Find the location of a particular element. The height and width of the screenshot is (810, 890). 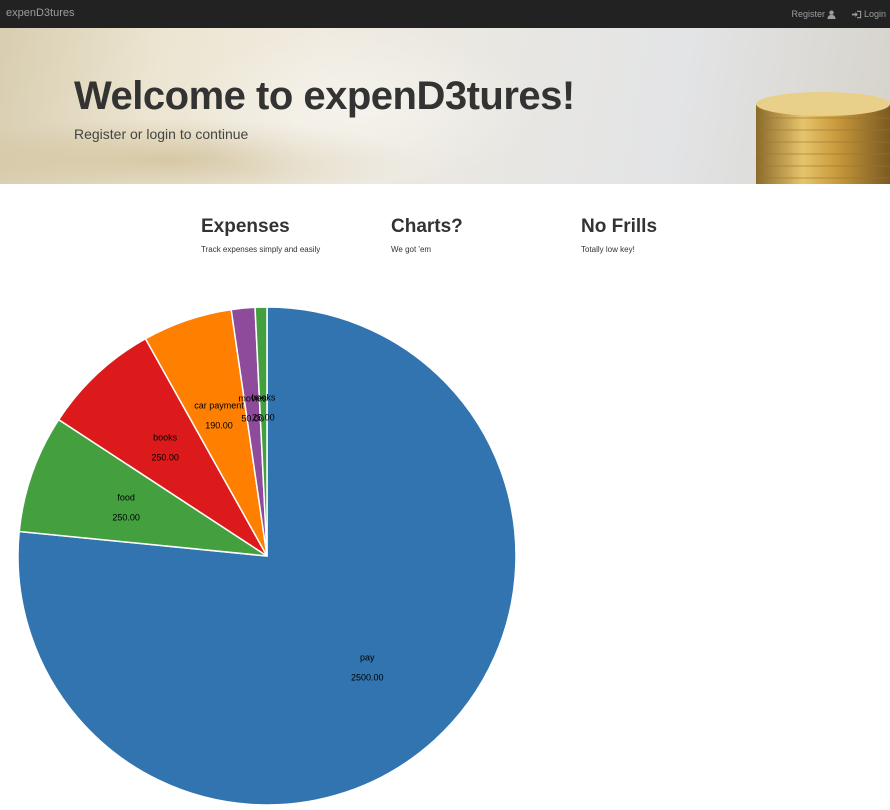

register-label: Register is located at coordinates (808, 14).